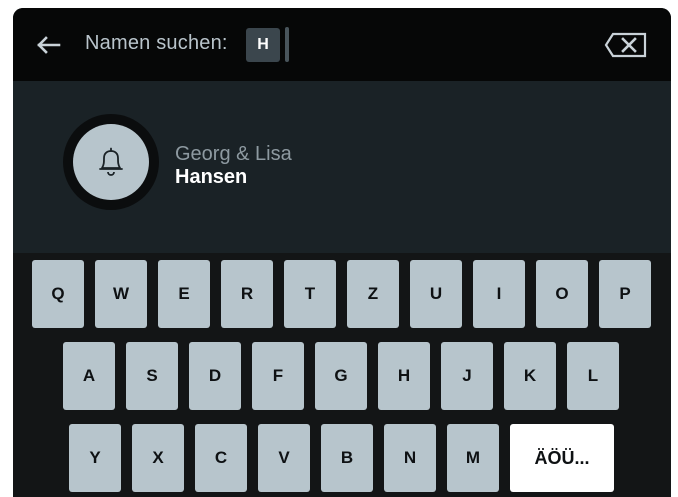 This screenshot has width=678, height=497. I want to click on key-u: U, so click(436, 294).